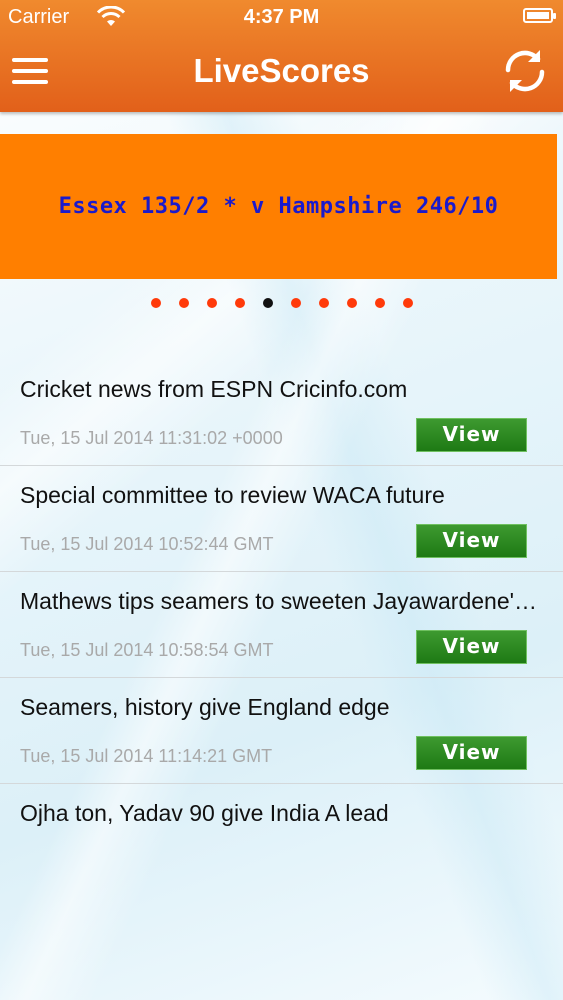  What do you see at coordinates (205, 707) in the screenshot?
I see `news-headline: Seamers, history give England edge` at bounding box center [205, 707].